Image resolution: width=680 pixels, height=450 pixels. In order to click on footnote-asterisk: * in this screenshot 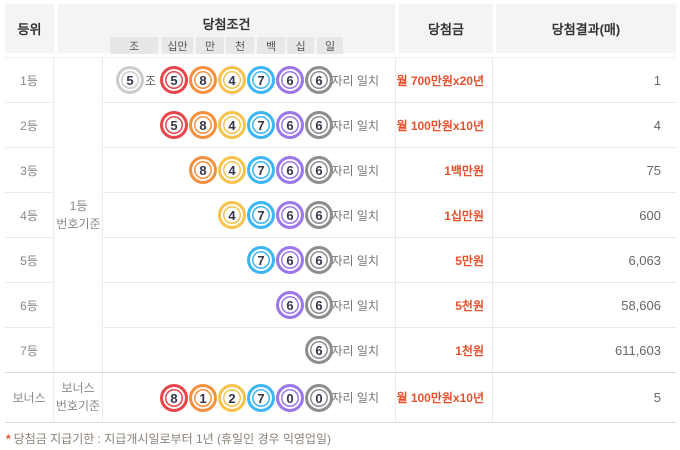, I will do `click(8, 439)`.